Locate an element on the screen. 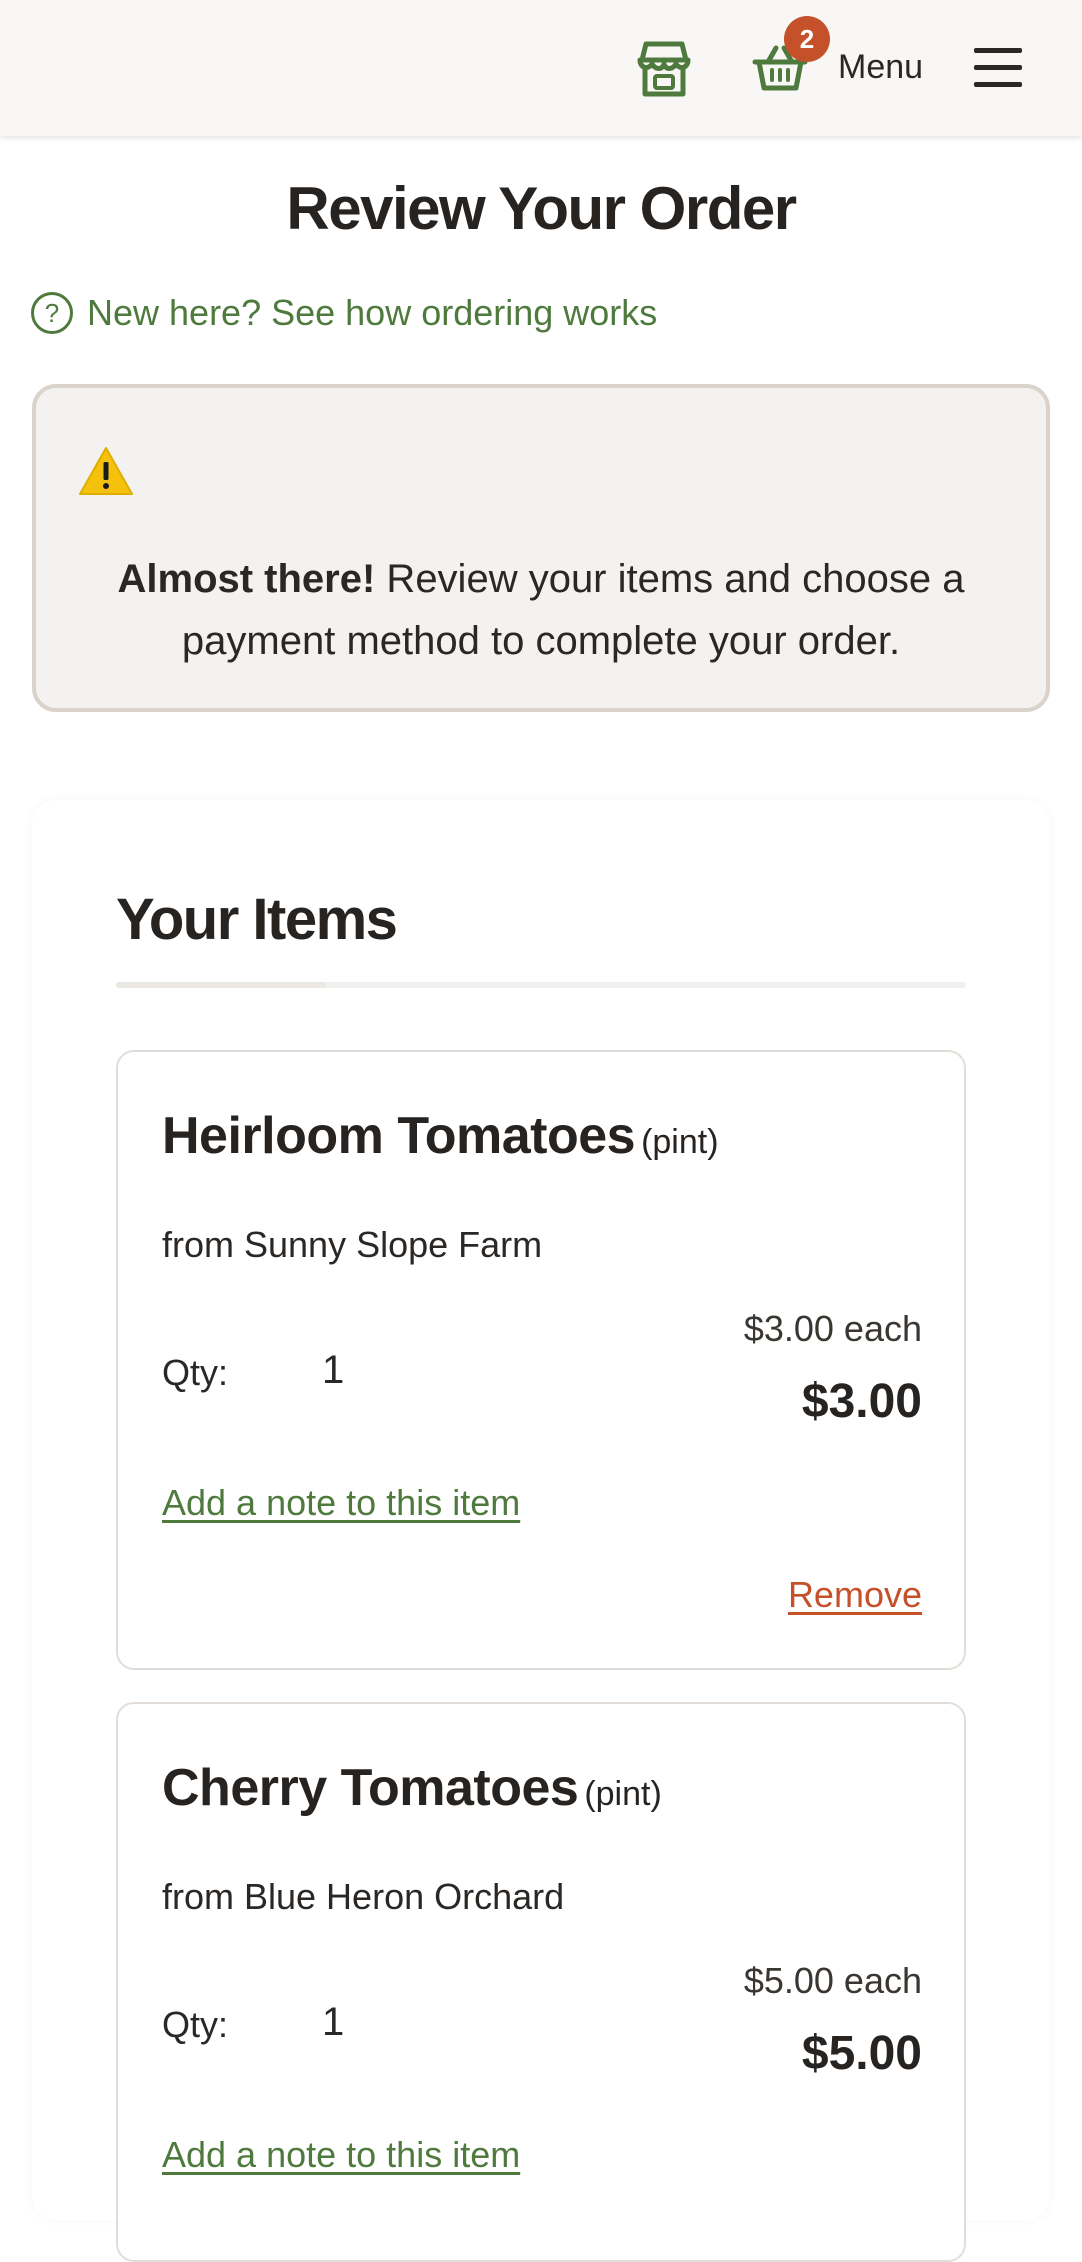  heading-divider is located at coordinates (541, 985).